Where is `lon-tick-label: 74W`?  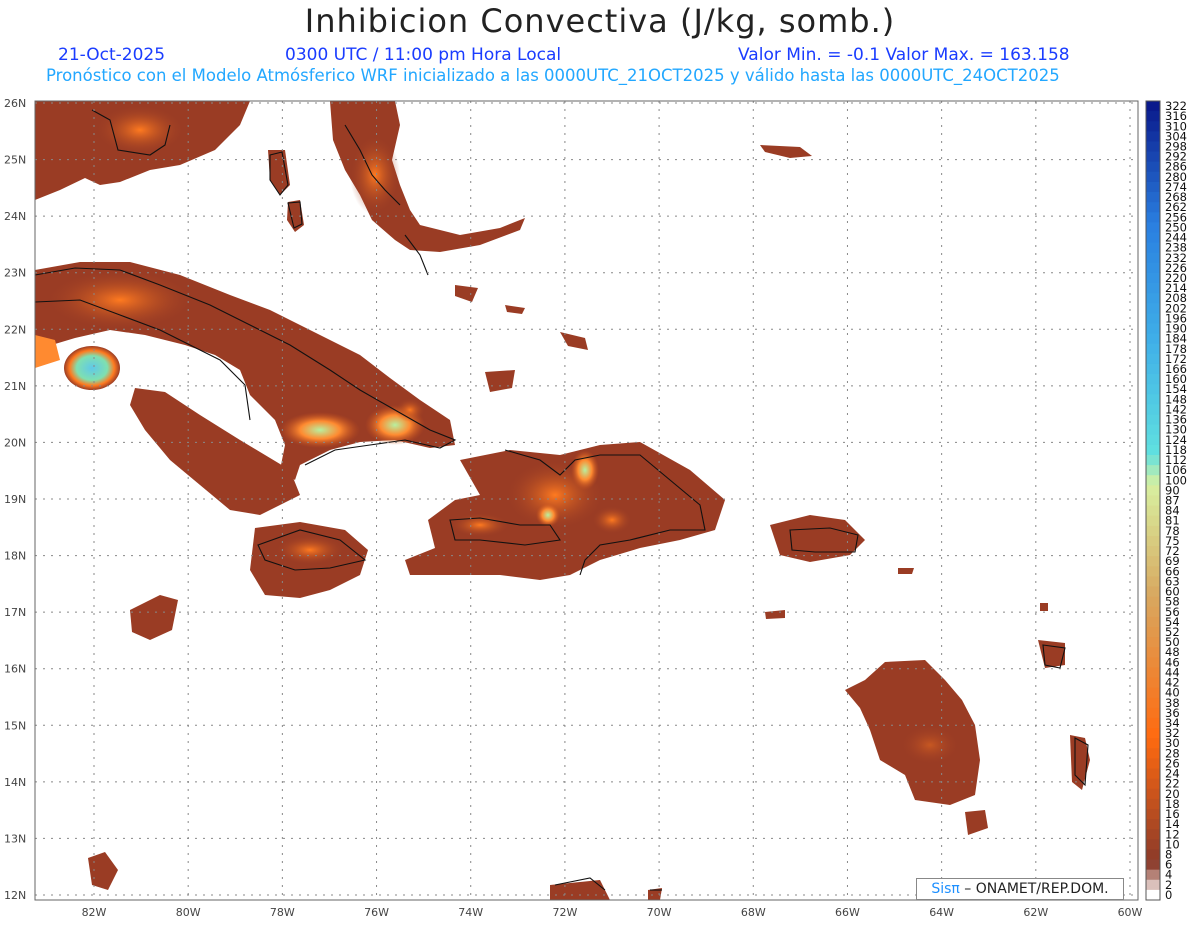 lon-tick-label: 74W is located at coordinates (470, 912).